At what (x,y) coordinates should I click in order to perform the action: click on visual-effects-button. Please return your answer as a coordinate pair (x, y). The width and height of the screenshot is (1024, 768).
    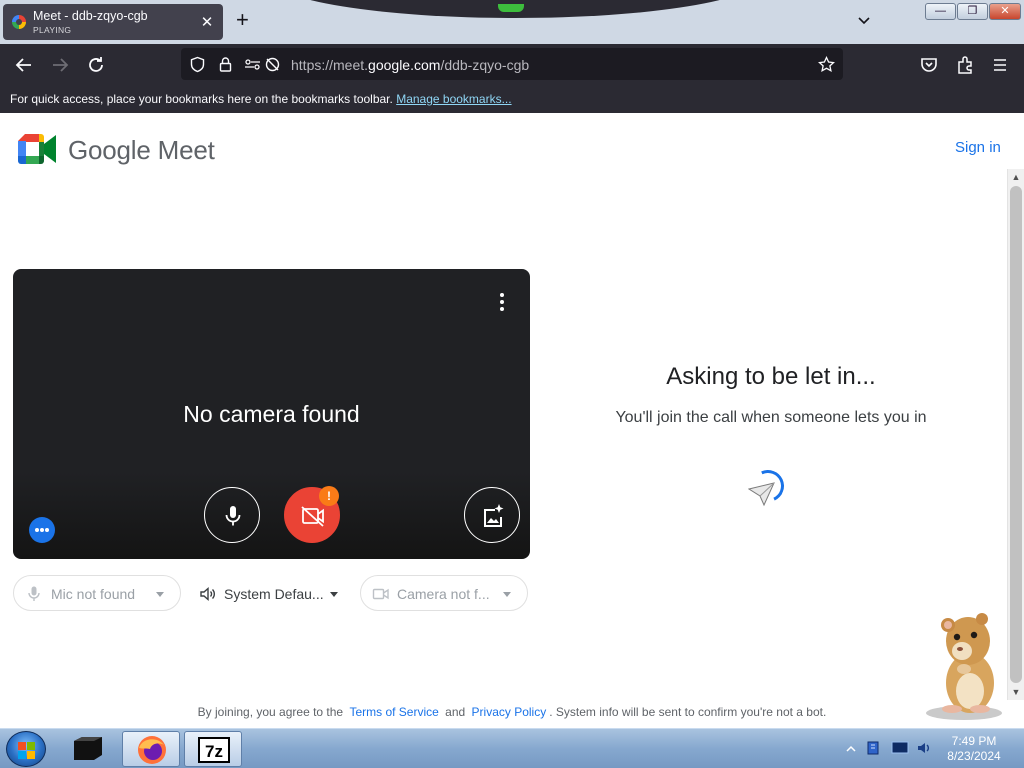
    Looking at the image, I should click on (492, 515).